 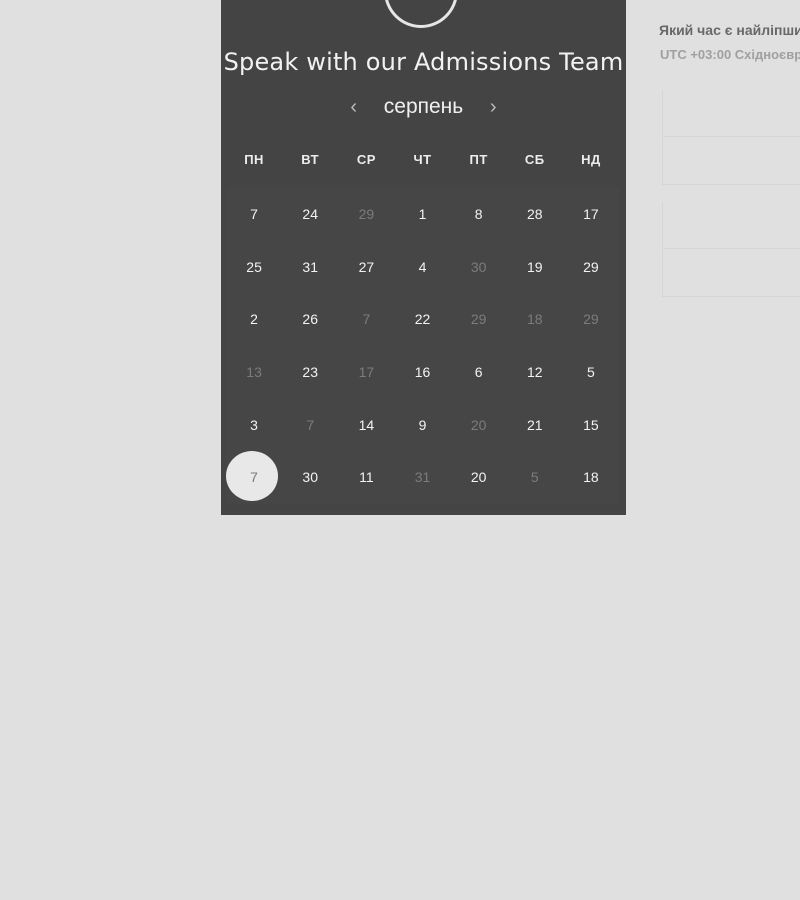 I want to click on calendar-day: 19, so click(x=535, y=267).